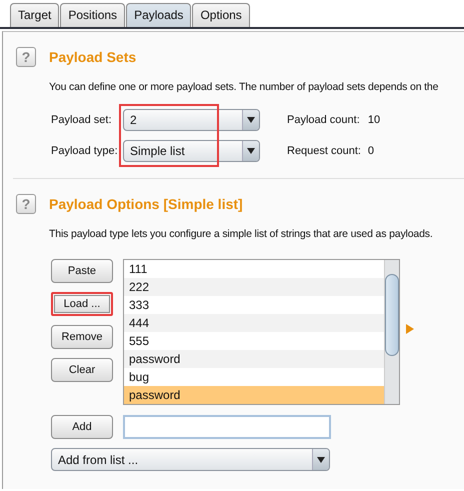 Image resolution: width=464 pixels, height=491 pixels. I want to click on tab: Positions, so click(93, 15).